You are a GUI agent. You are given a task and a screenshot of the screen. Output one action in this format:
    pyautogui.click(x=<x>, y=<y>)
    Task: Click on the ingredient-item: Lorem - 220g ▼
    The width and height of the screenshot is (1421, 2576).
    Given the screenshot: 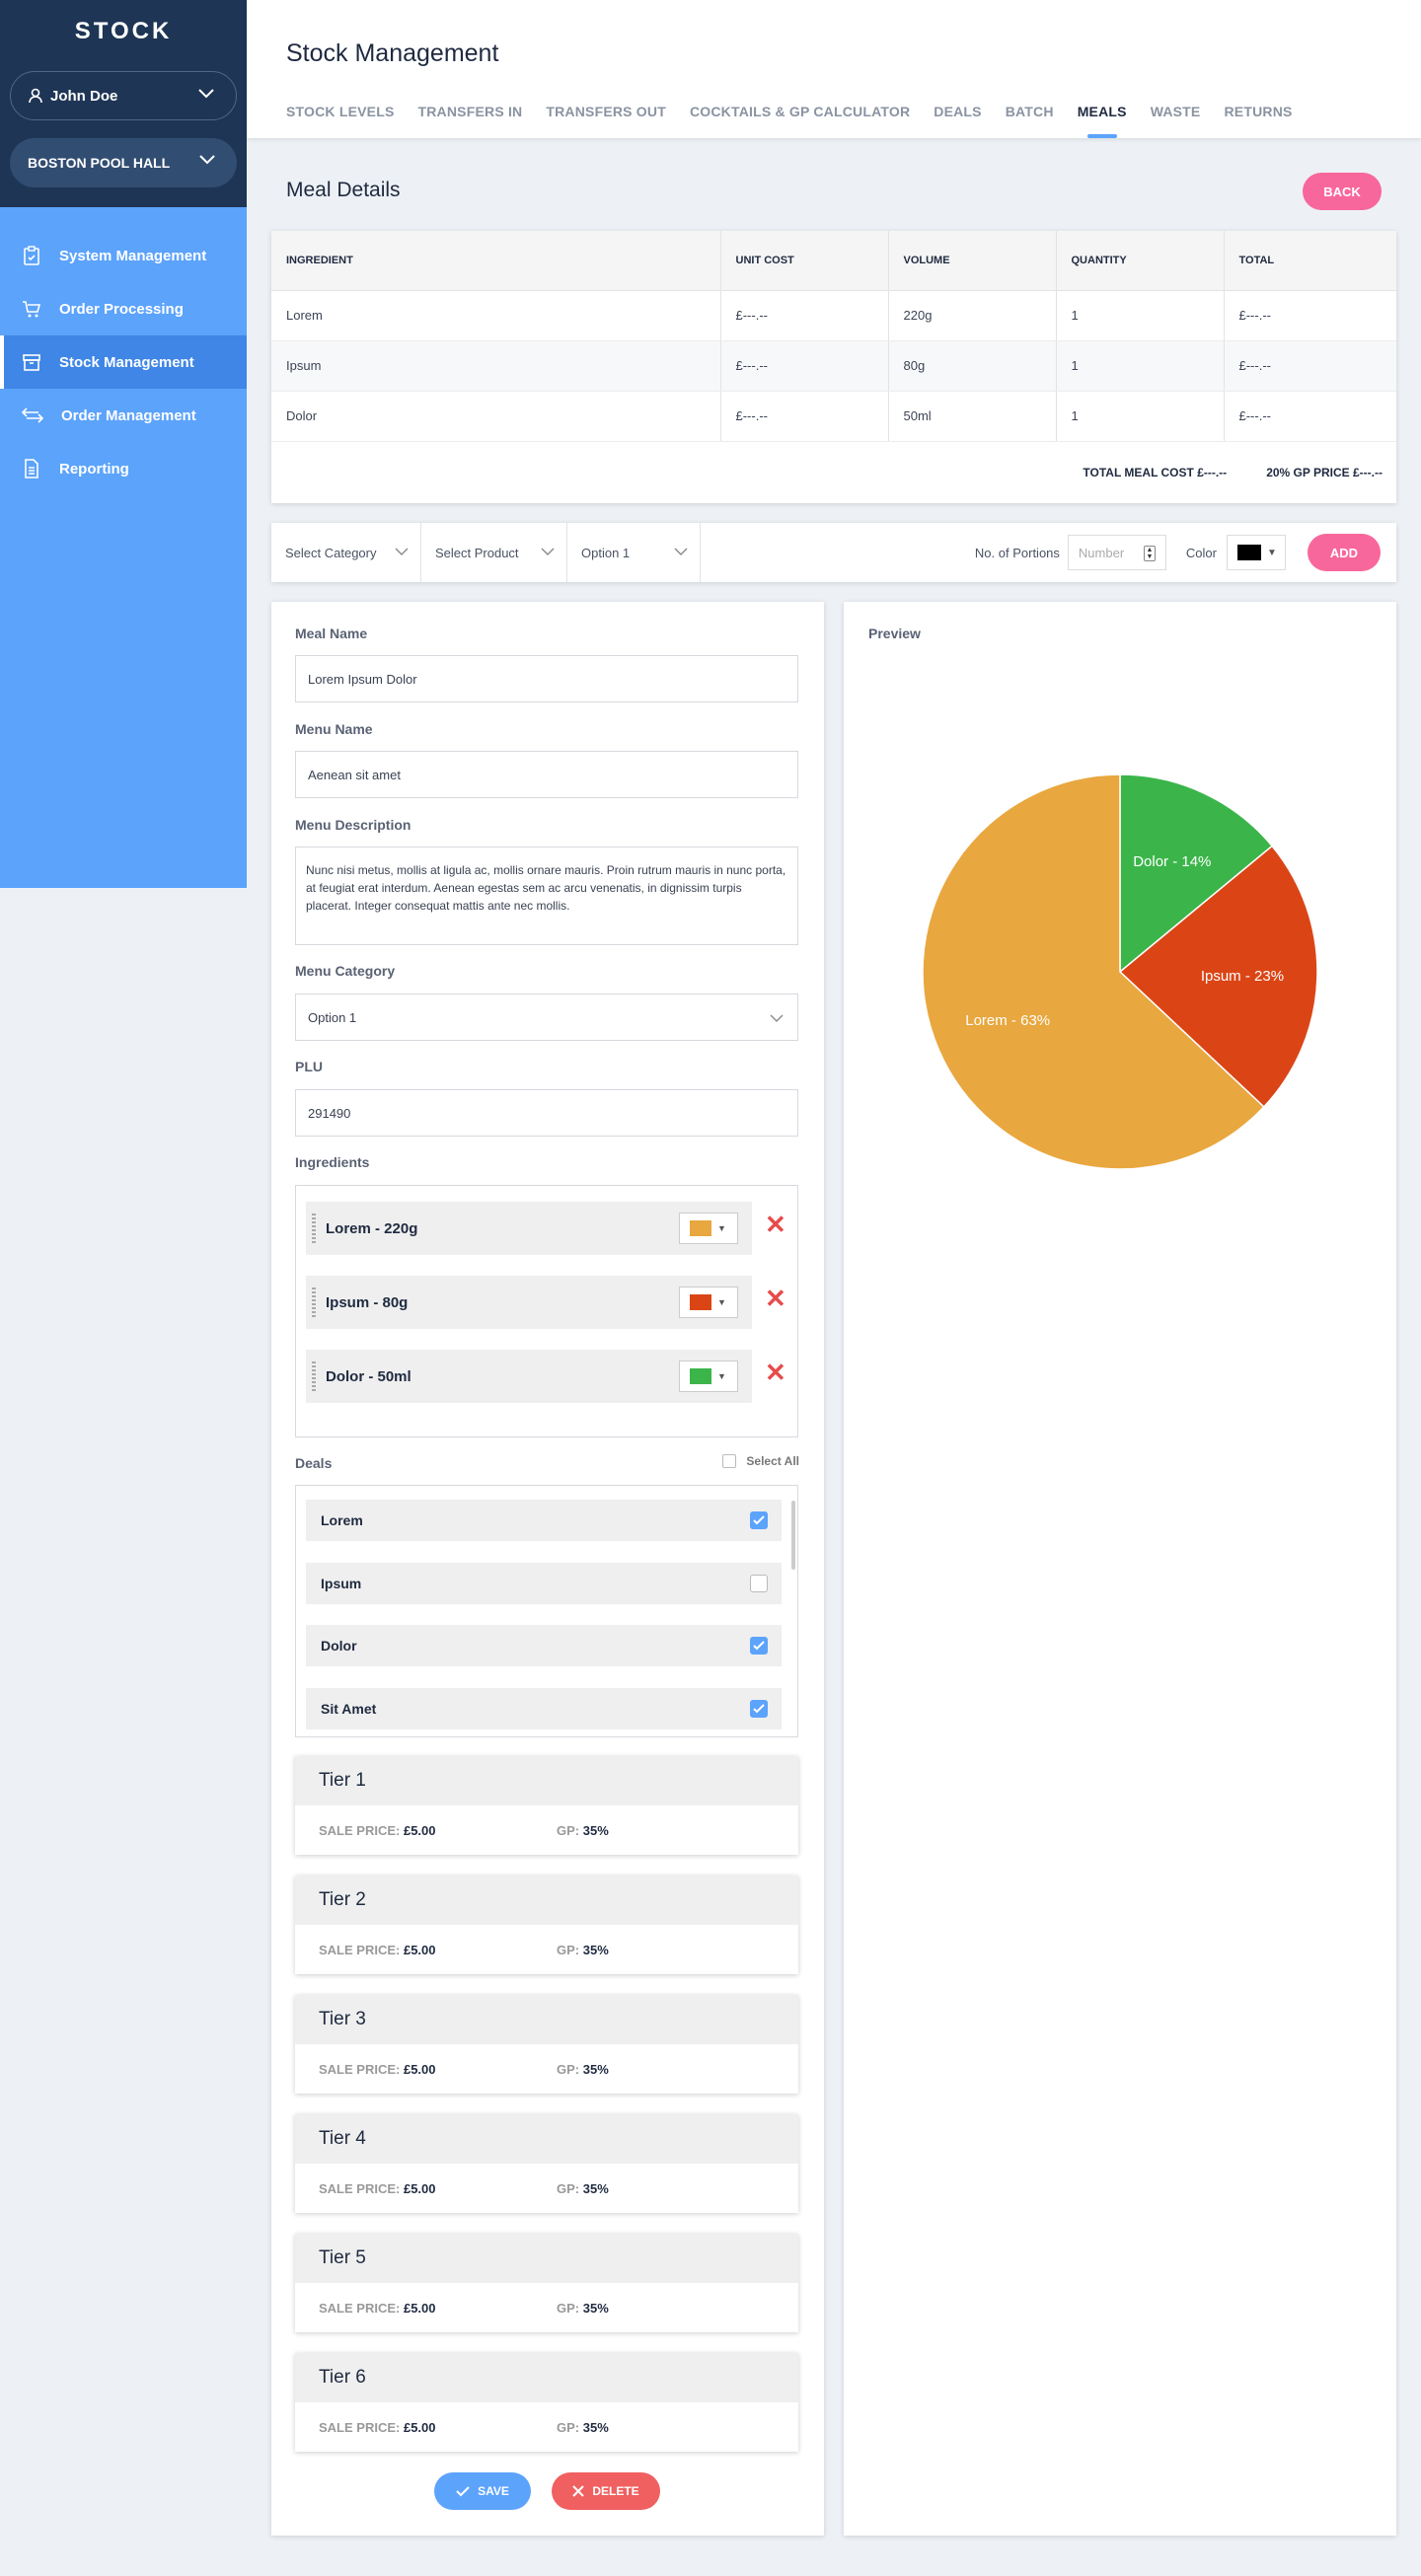 What is the action you would take?
    pyautogui.click(x=529, y=1228)
    